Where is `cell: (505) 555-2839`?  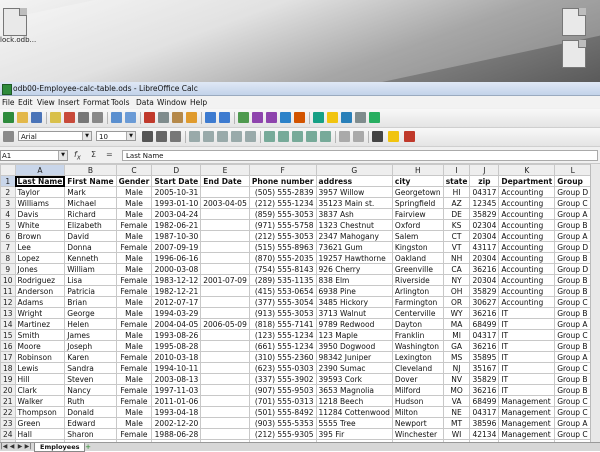 cell: (505) 555-2839 is located at coordinates (282, 192).